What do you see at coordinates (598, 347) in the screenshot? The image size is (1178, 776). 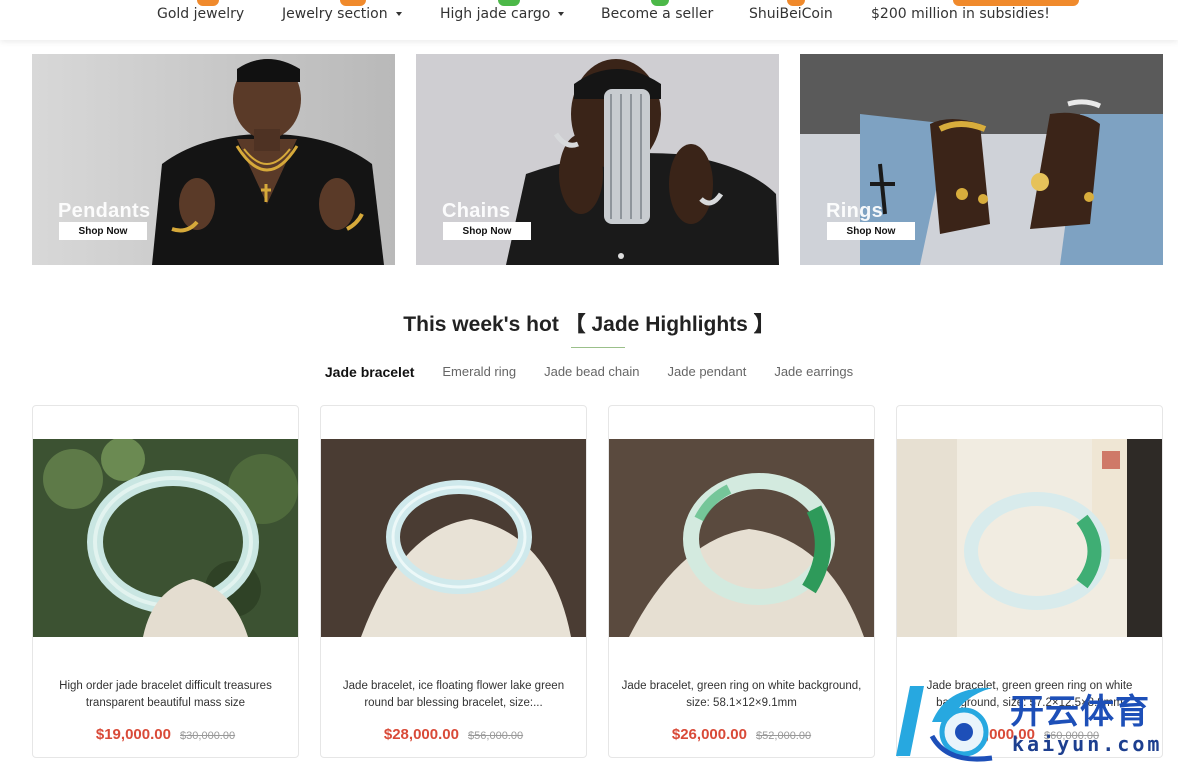 I see `title-underline` at bounding box center [598, 347].